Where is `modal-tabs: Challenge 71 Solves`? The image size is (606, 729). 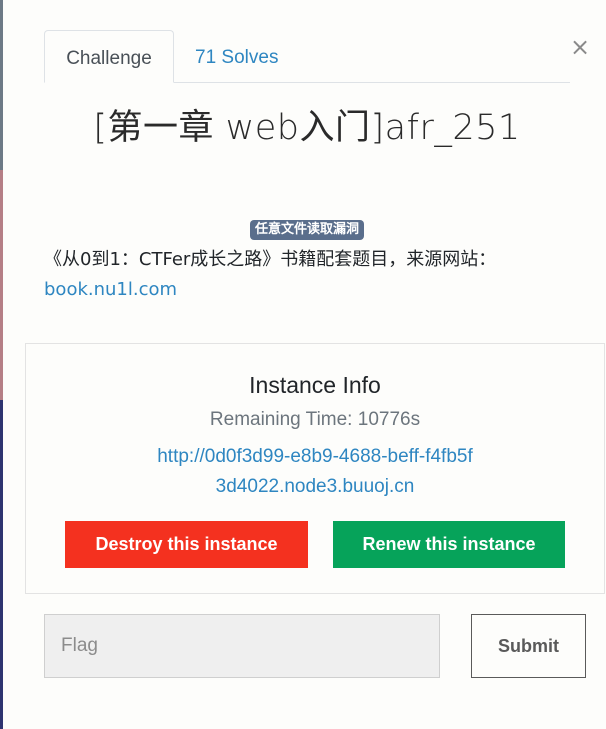
modal-tabs: Challenge 71 Solves is located at coordinates (307, 56).